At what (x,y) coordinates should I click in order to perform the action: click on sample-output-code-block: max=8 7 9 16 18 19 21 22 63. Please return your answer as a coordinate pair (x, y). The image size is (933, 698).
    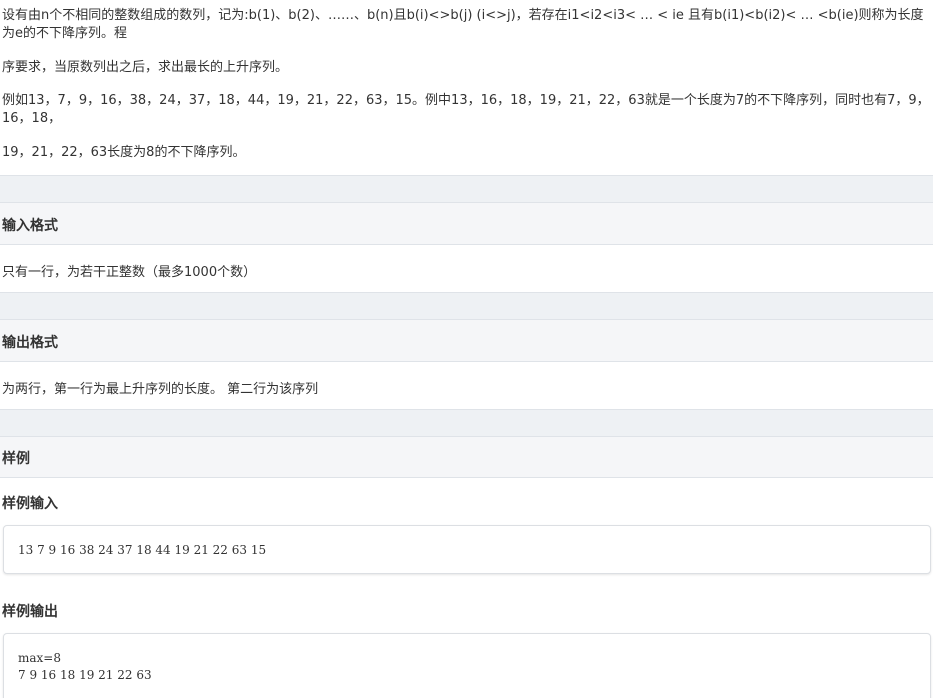
    Looking at the image, I should click on (467, 665).